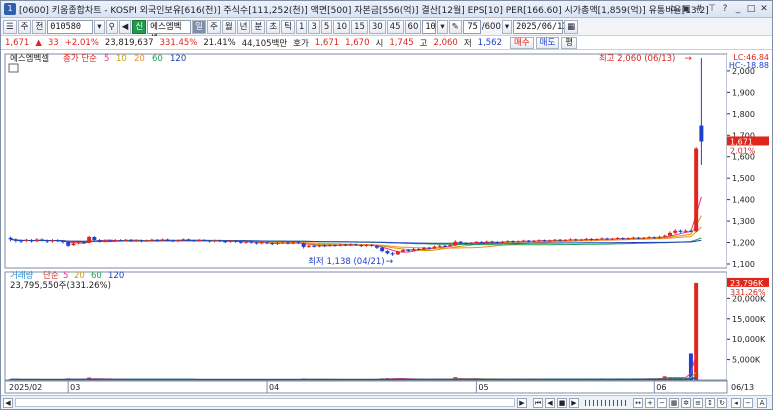 Image resolution: width=773 pixels, height=410 pixels. I want to click on interval-value: 10, so click(429, 26).